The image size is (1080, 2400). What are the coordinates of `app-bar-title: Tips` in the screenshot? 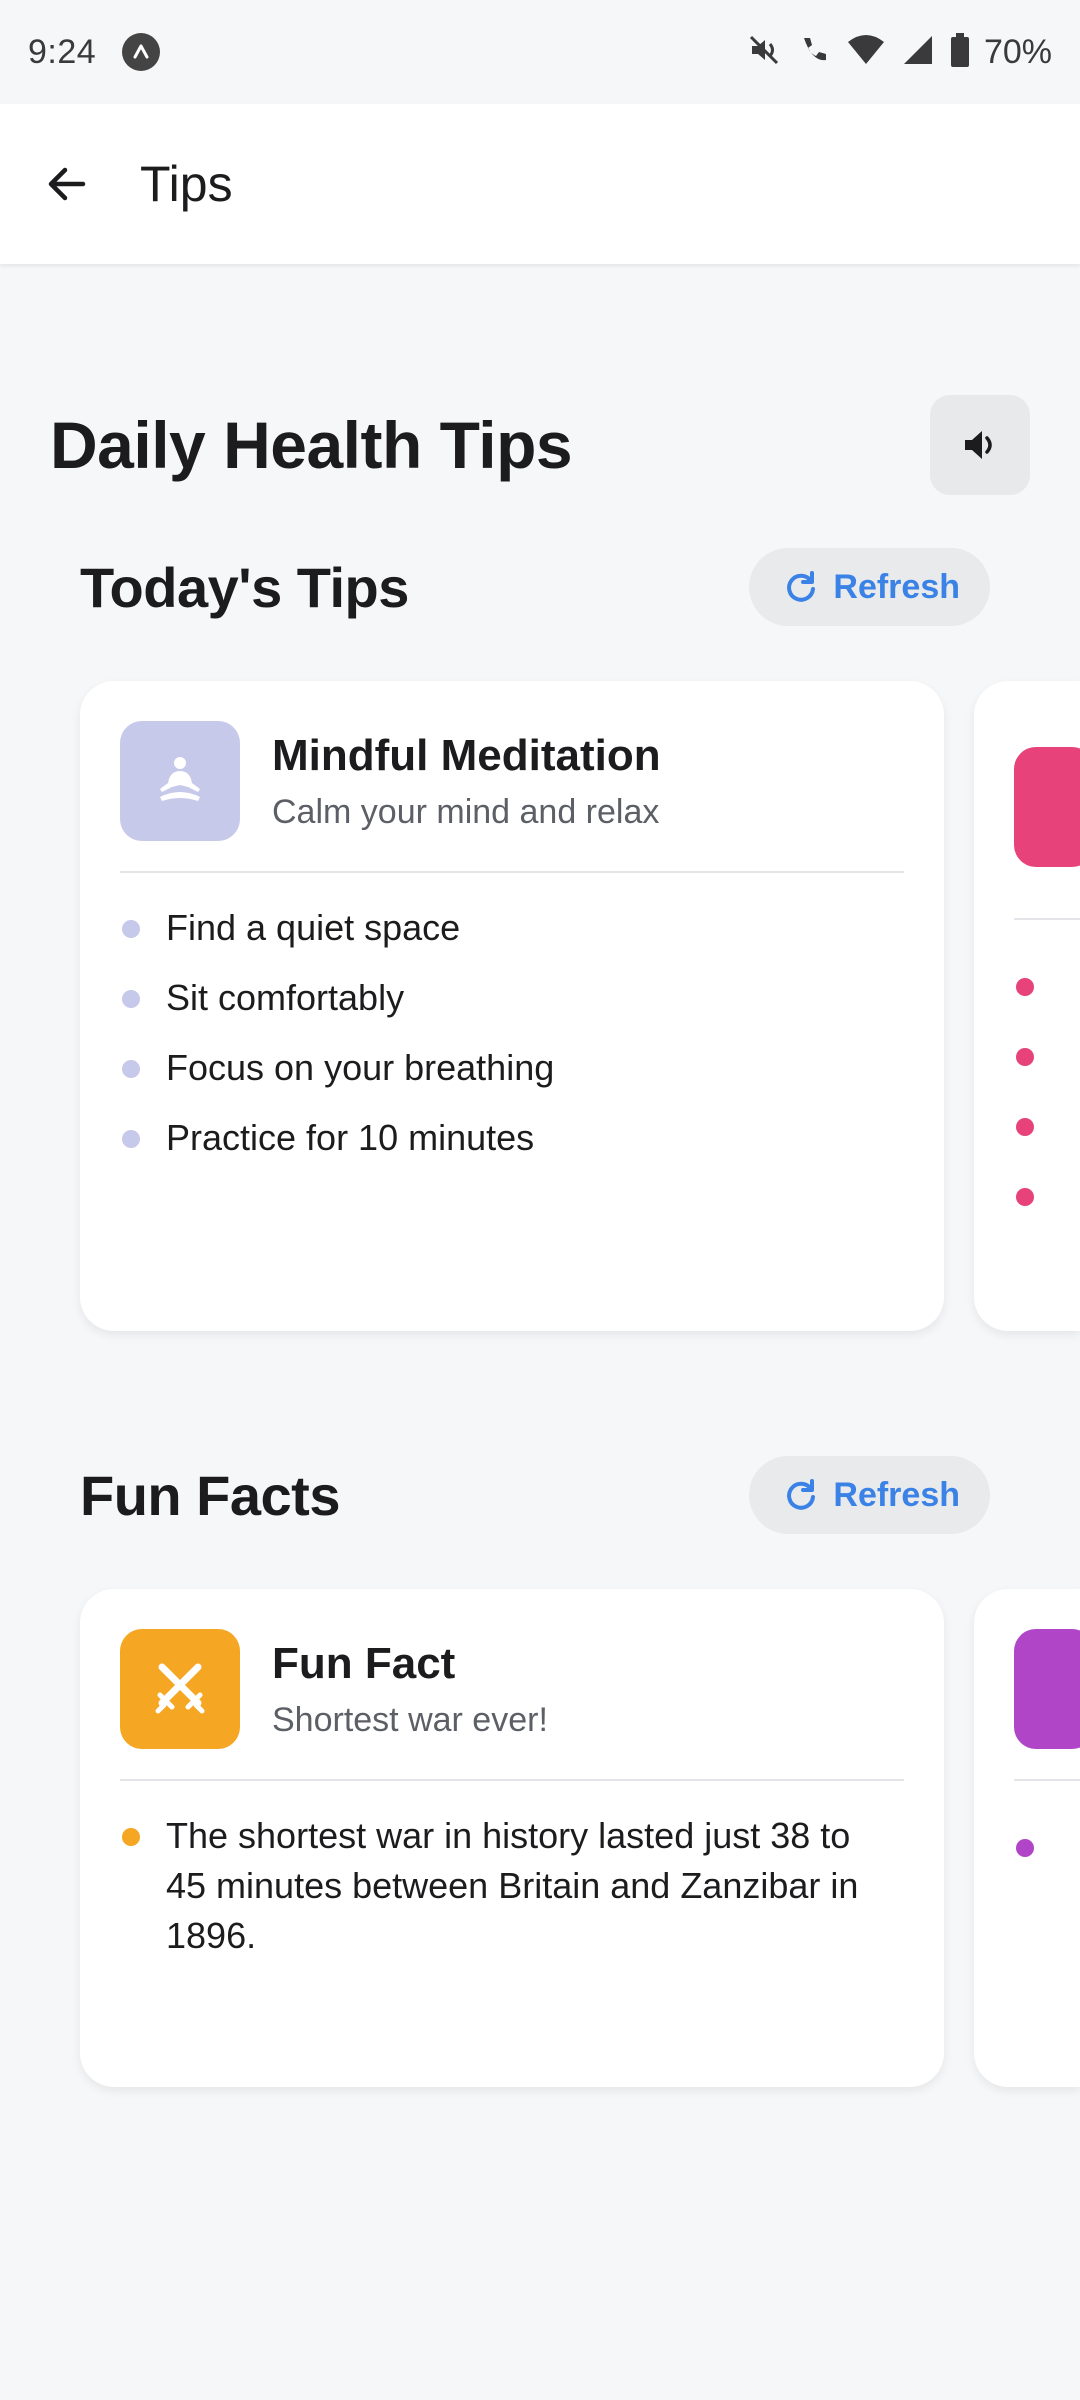 It's located at (186, 184).